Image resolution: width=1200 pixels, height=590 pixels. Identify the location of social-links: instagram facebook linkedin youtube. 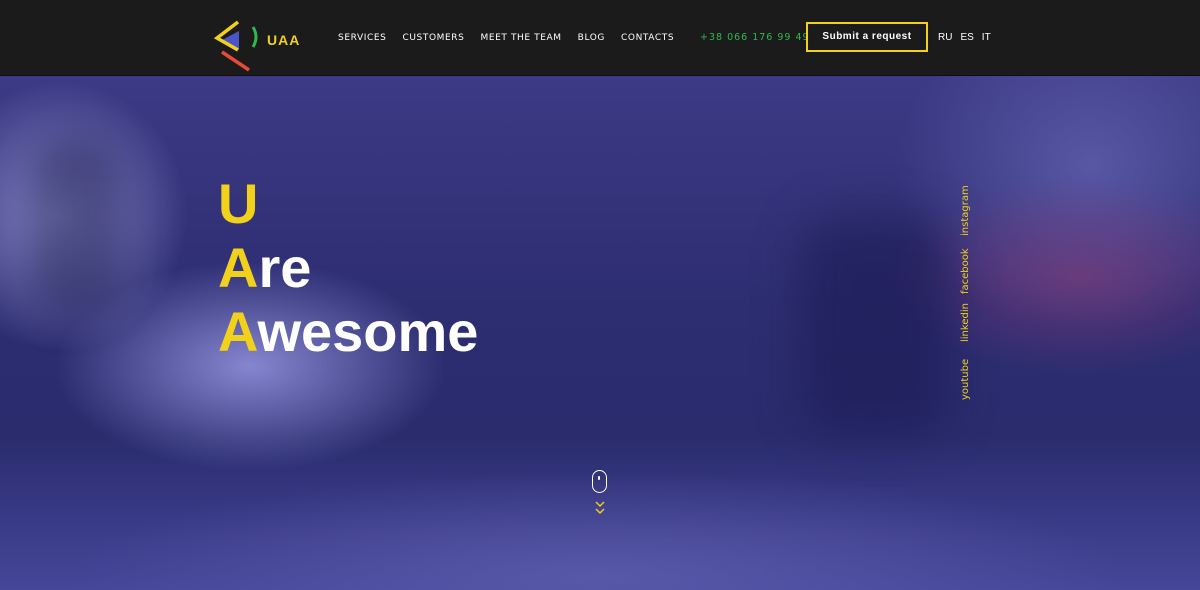
(971, 292).